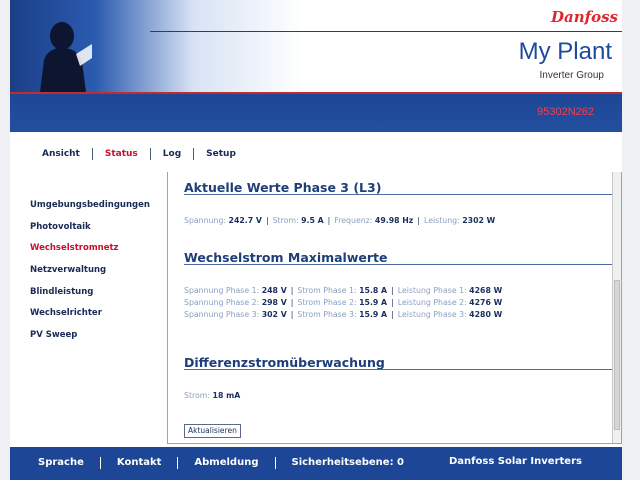 The height and width of the screenshot is (480, 640). I want to click on worker-silhouette-image, so click(66, 57).